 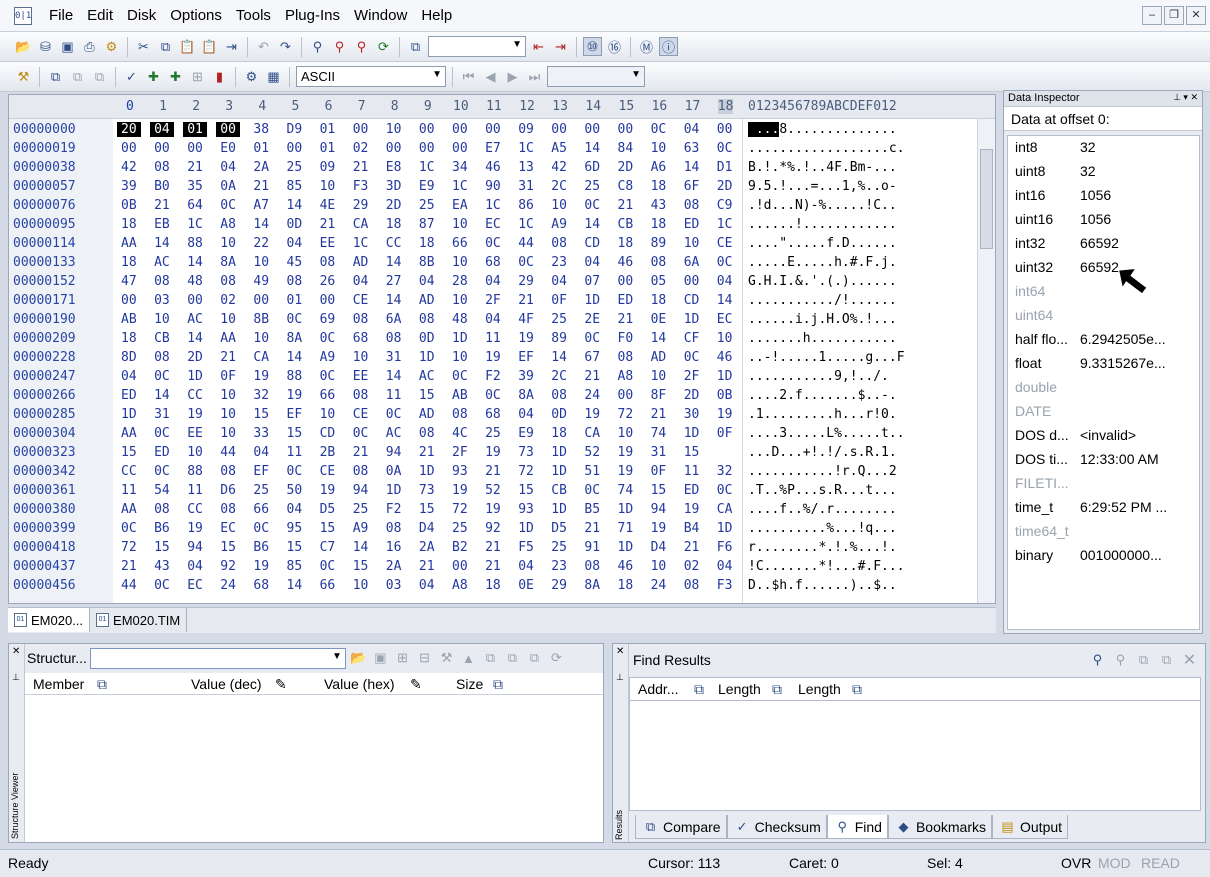 I want to click on hex-byte: 2E, so click(x=592, y=319).